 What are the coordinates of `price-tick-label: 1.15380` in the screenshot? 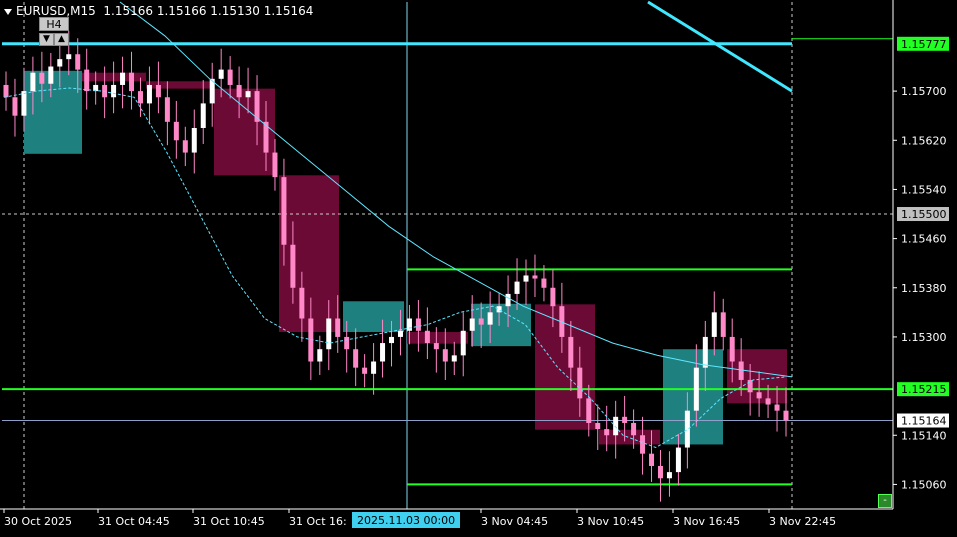 It's located at (924, 288).